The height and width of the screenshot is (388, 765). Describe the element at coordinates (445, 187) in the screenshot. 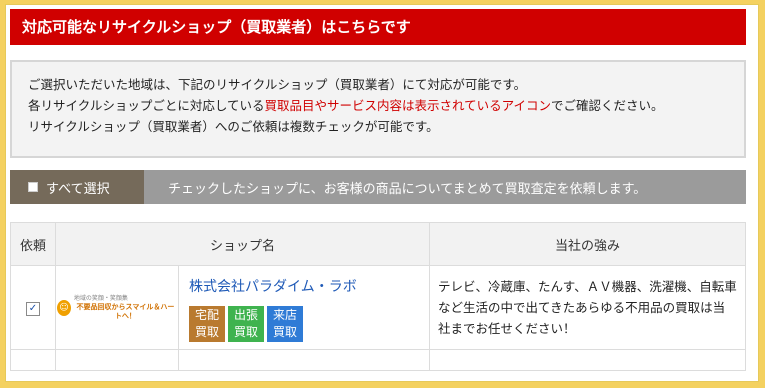

I see `bulk-request-button: チェックしたショップに、お客様の商品についてまとめて買取査定を依頼します。` at that location.